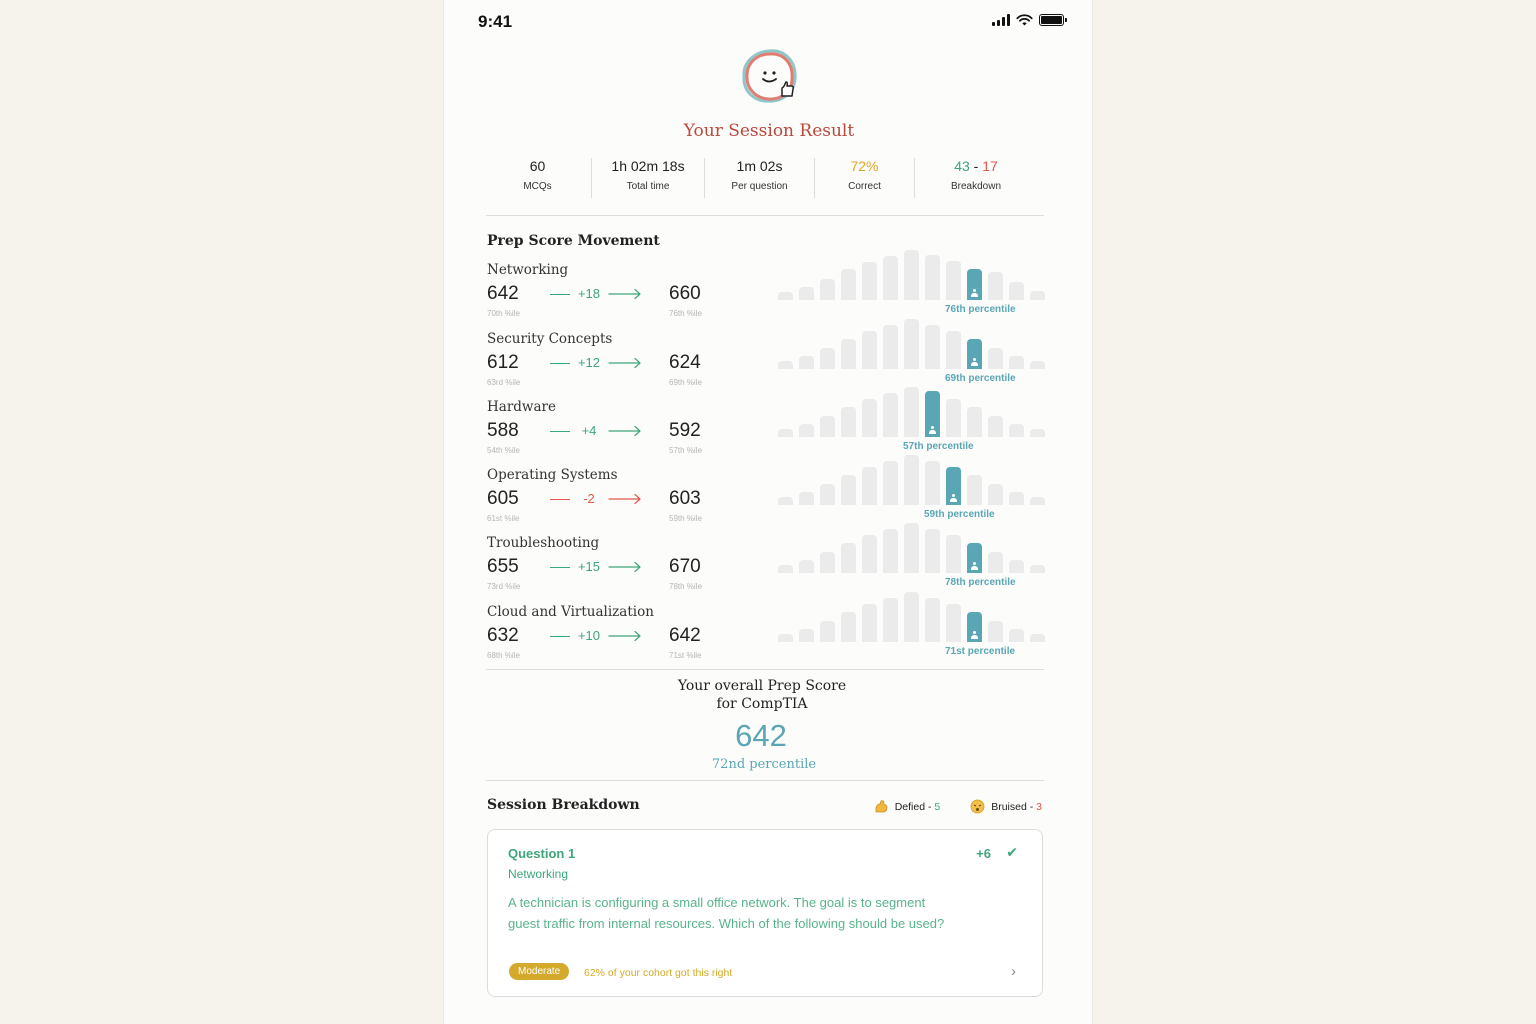  I want to click on breakdown-legend: Defied - 5 Bruised - 3, so click(958, 806).